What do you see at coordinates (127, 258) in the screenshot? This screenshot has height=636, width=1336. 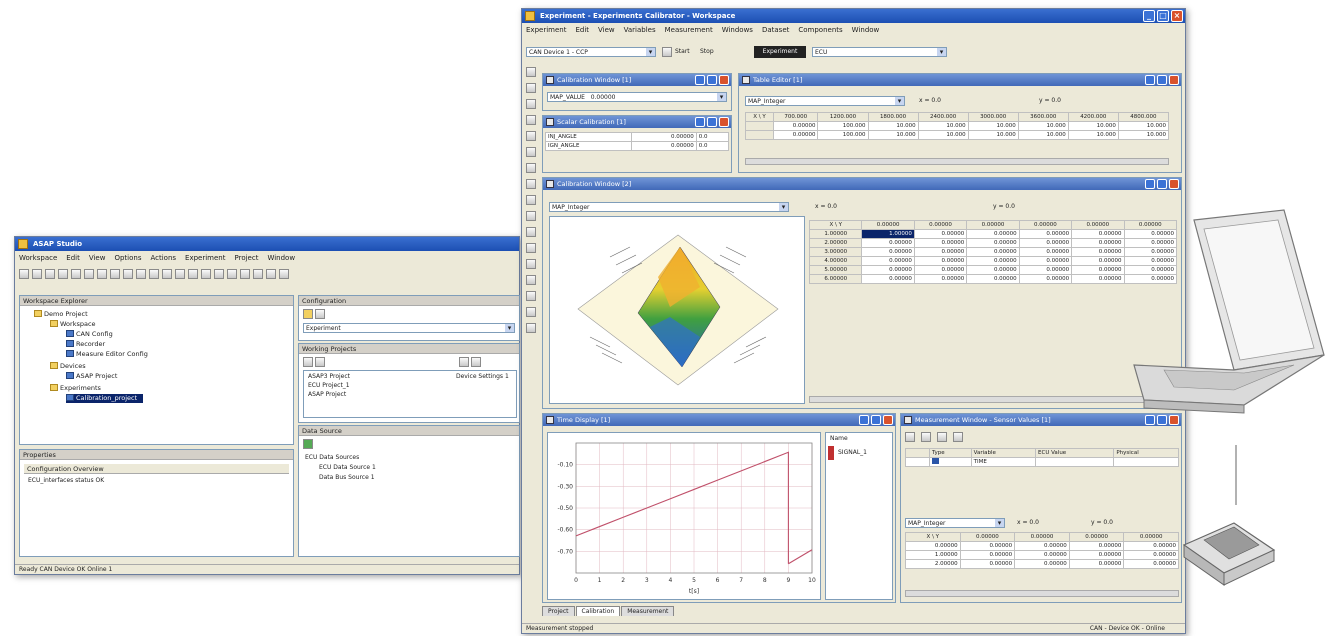 I see `menu-item: Options` at bounding box center [127, 258].